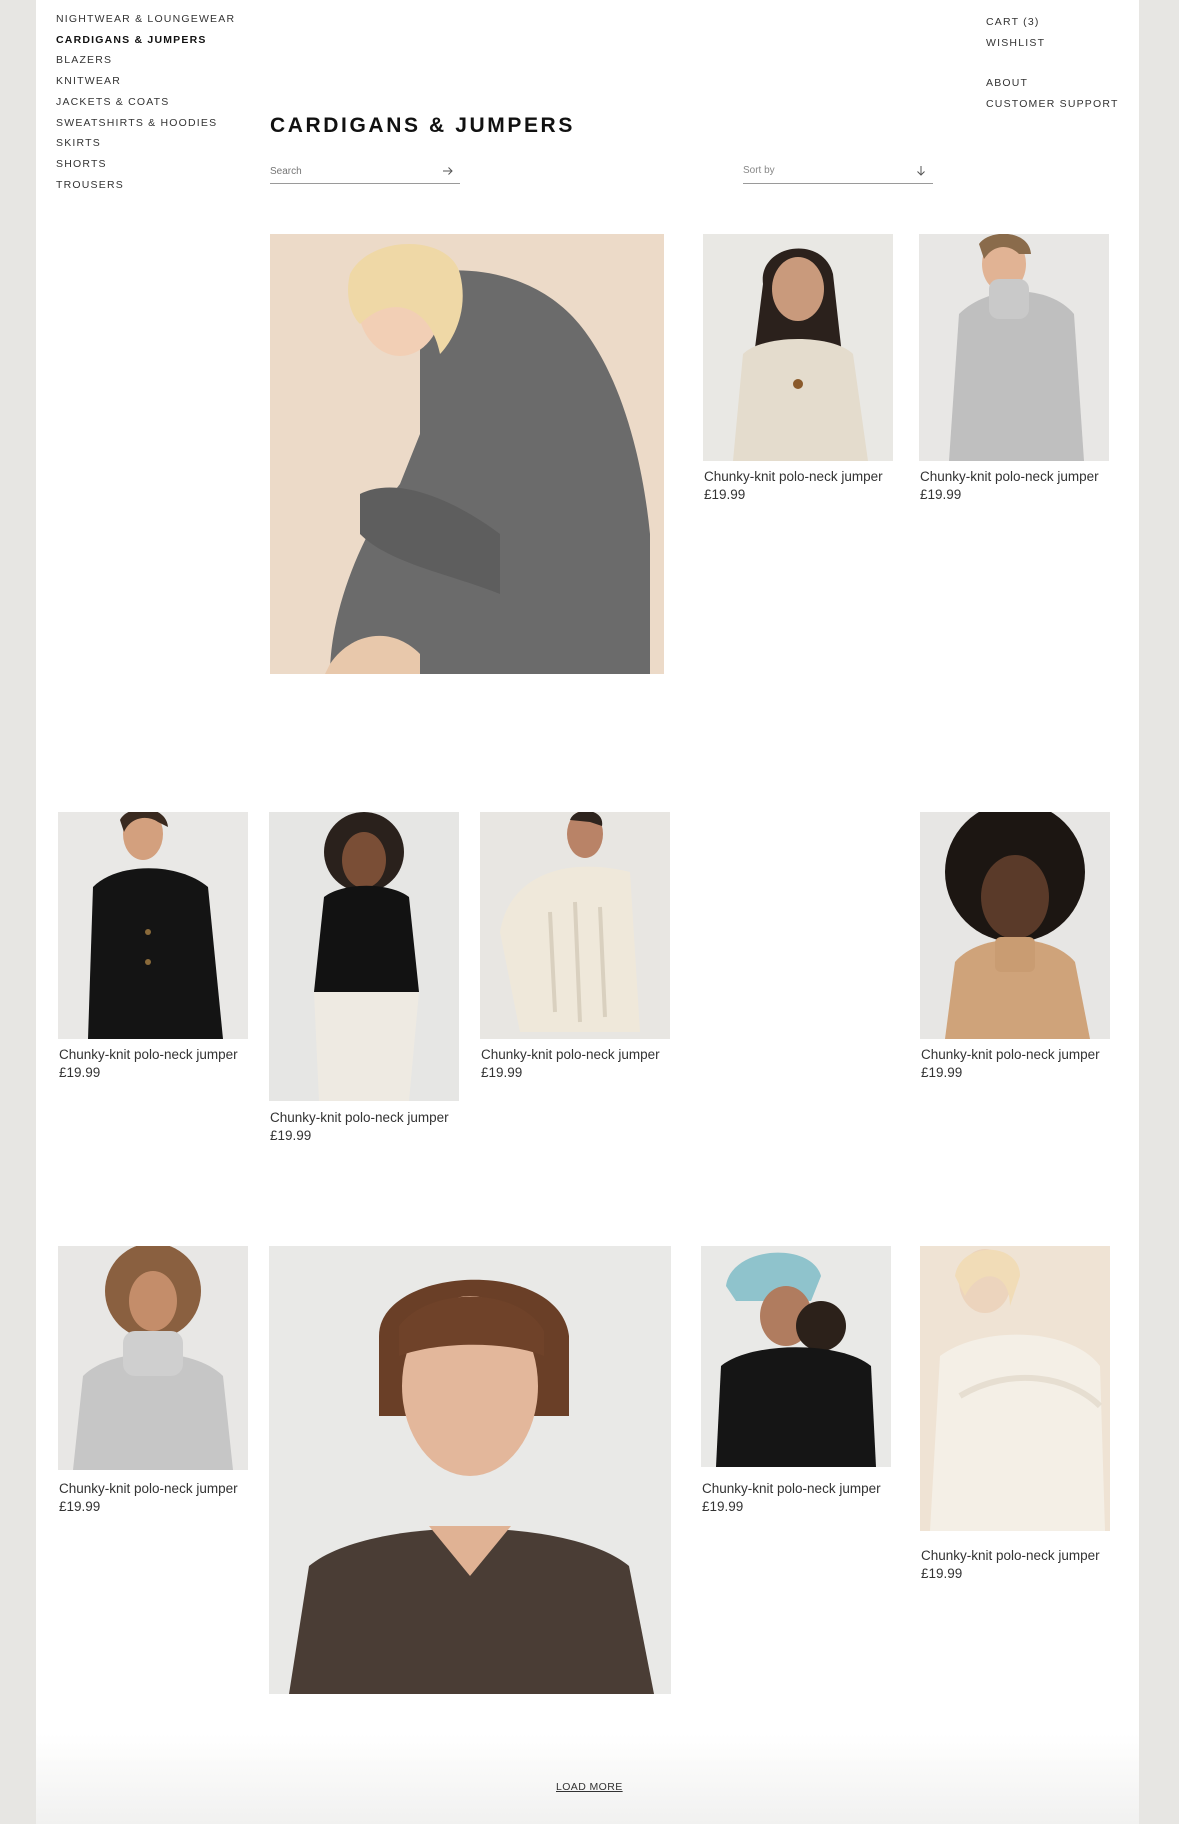 The width and height of the screenshot is (1179, 1824). What do you see at coordinates (921, 171) in the screenshot?
I see `arrow-down-icon` at bounding box center [921, 171].